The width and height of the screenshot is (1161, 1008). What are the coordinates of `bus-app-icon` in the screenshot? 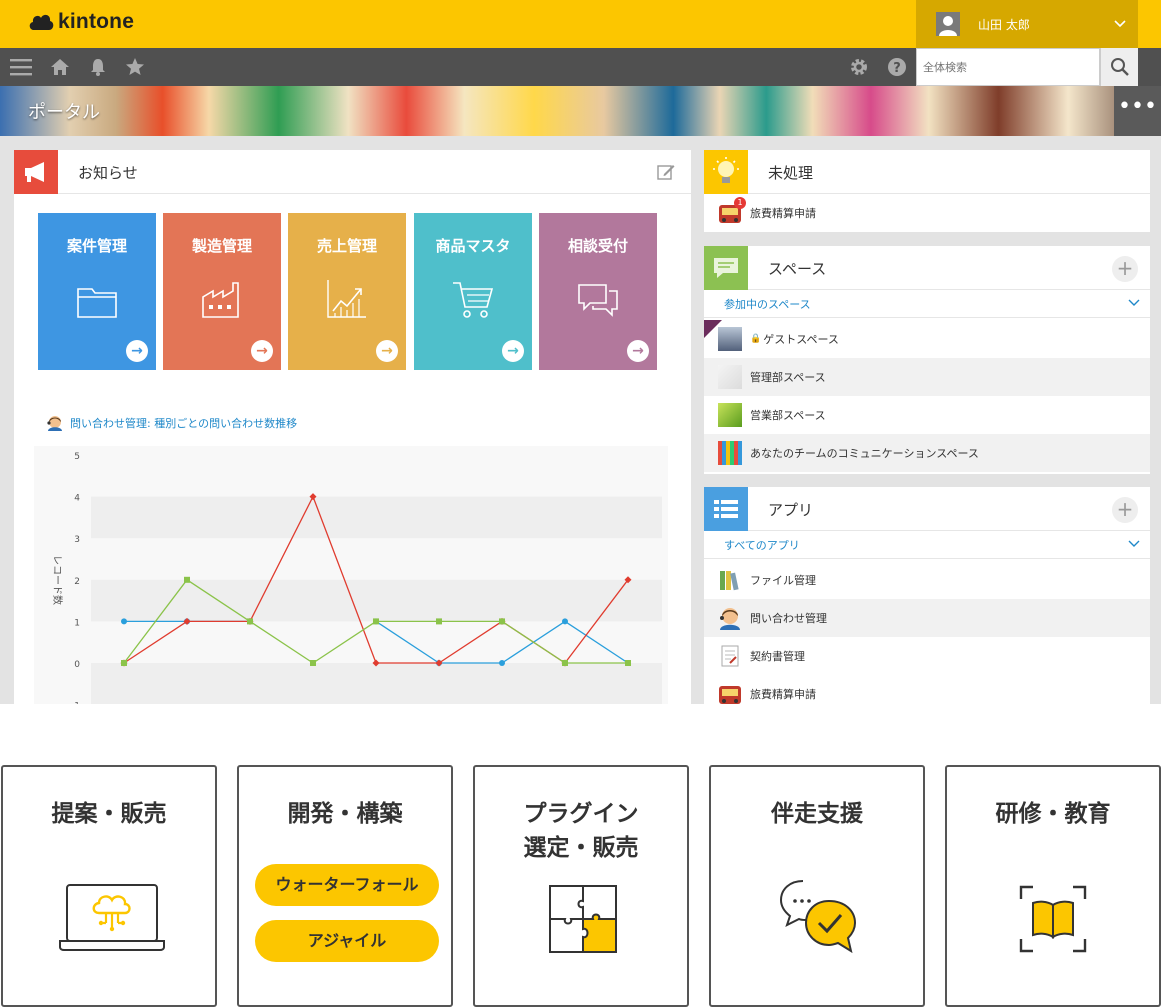 It's located at (730, 693).